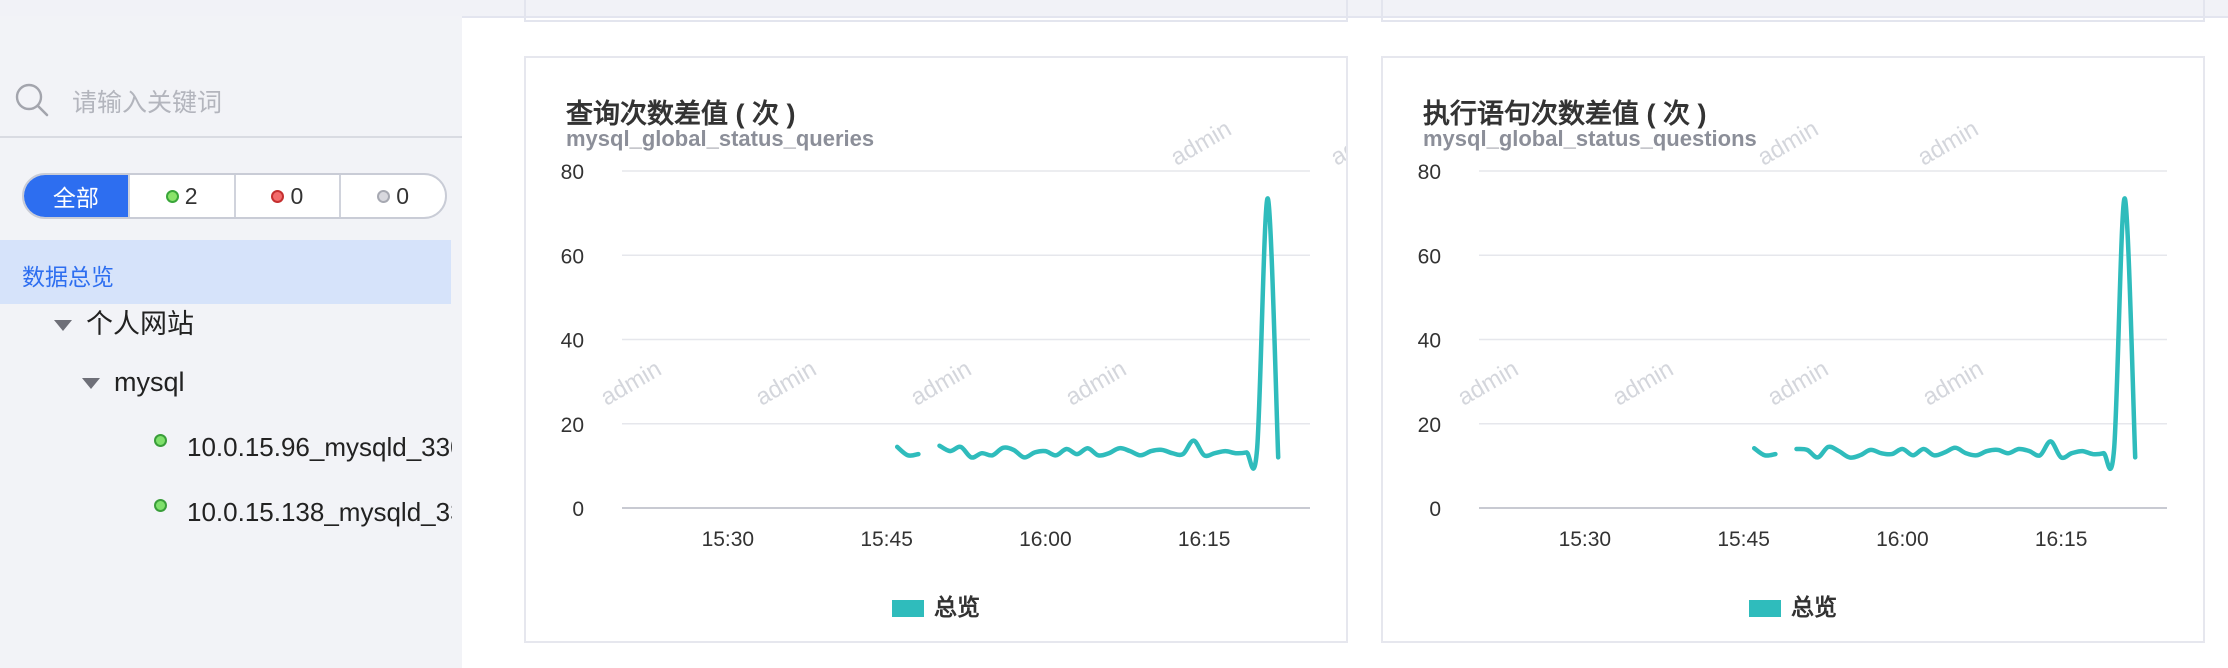 This screenshot has width=2228, height=668. I want to click on filter-unknown-count: 0, so click(403, 195).